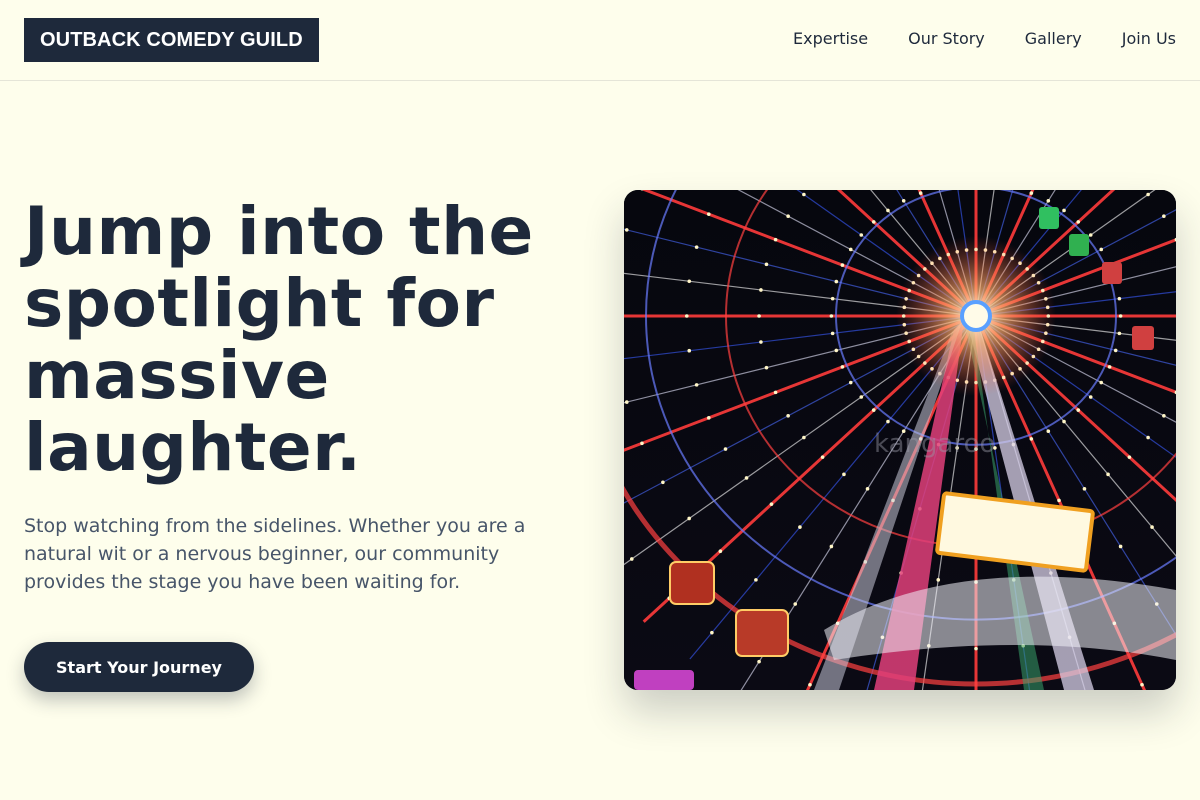 The width and height of the screenshot is (1200, 800). Describe the element at coordinates (171, 40) in the screenshot. I see `site-logo: OUTBACK COMEDY GUILD` at that location.